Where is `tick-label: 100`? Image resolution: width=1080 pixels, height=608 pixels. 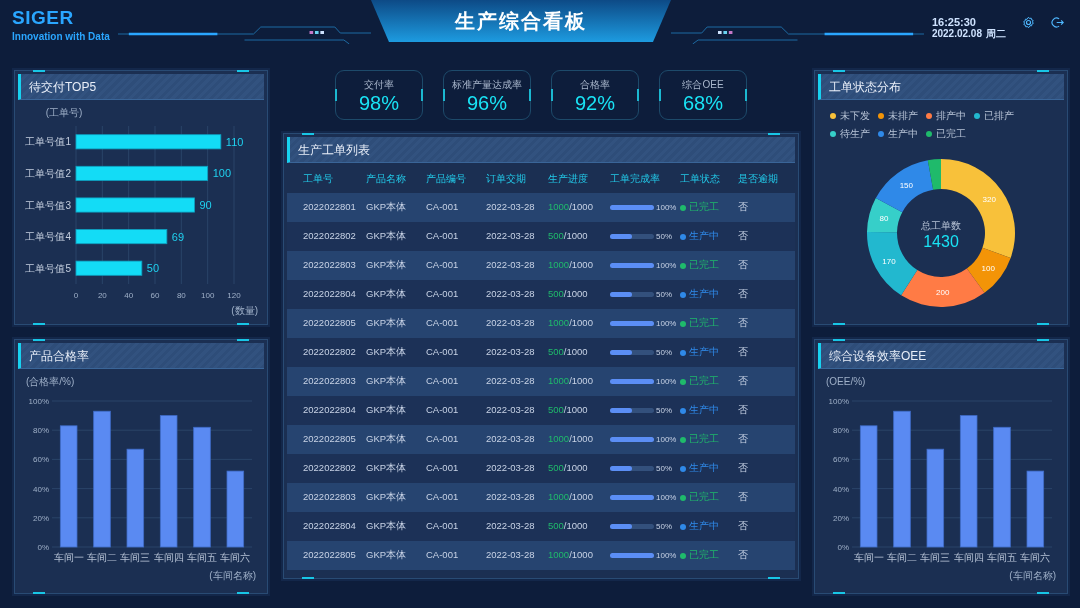 tick-label: 100 is located at coordinates (208, 295).